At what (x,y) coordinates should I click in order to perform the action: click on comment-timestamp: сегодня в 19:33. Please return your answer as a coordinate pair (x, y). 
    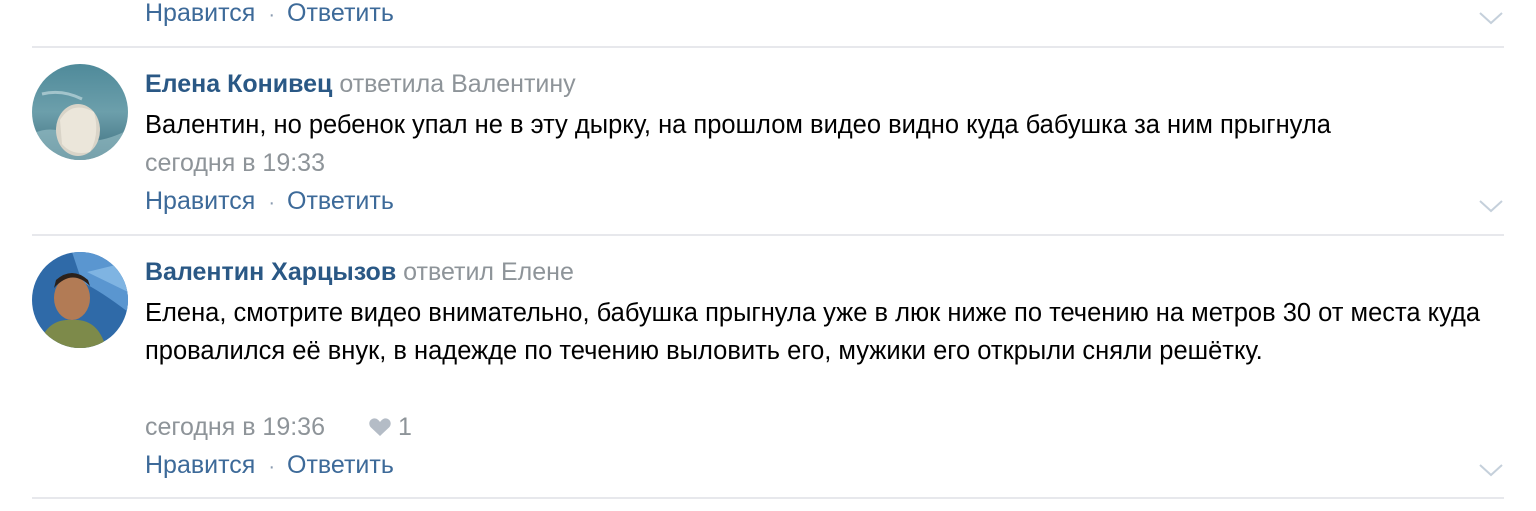
    Looking at the image, I should click on (235, 163).